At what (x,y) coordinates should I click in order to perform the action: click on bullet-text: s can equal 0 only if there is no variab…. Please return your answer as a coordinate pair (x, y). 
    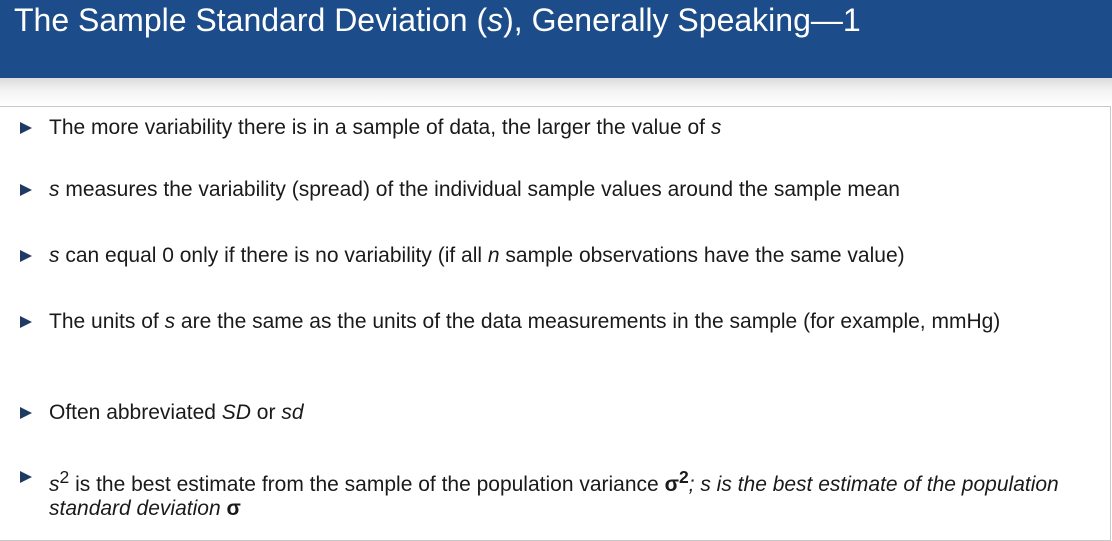
    Looking at the image, I should click on (477, 255).